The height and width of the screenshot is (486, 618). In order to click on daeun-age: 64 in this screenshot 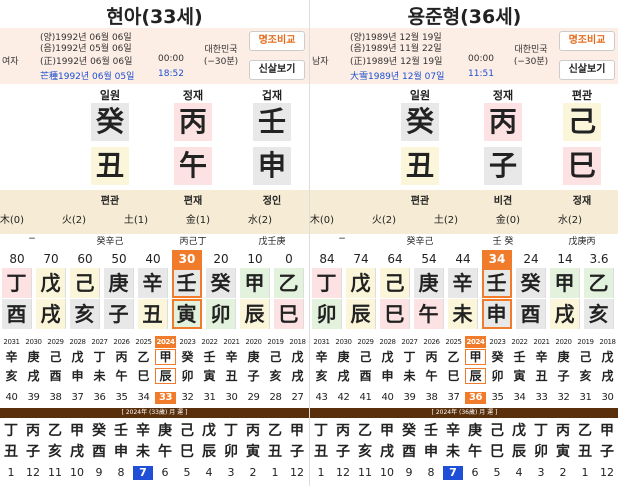, I will do `click(395, 259)`.